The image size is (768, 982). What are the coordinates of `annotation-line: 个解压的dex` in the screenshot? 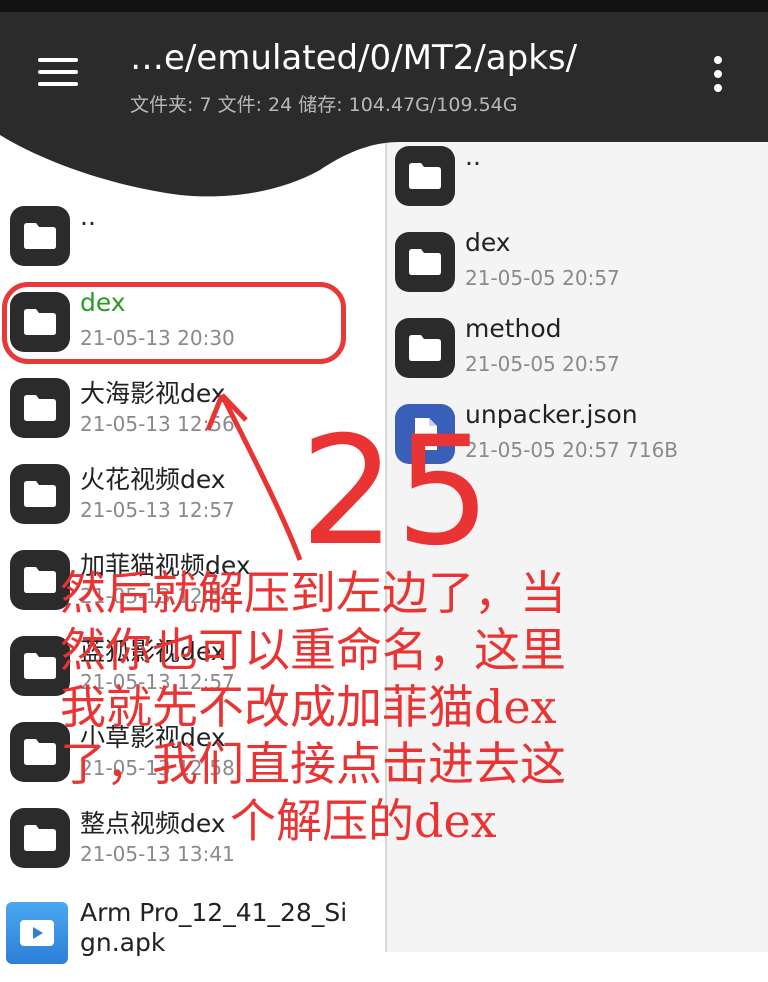 It's located at (363, 821).